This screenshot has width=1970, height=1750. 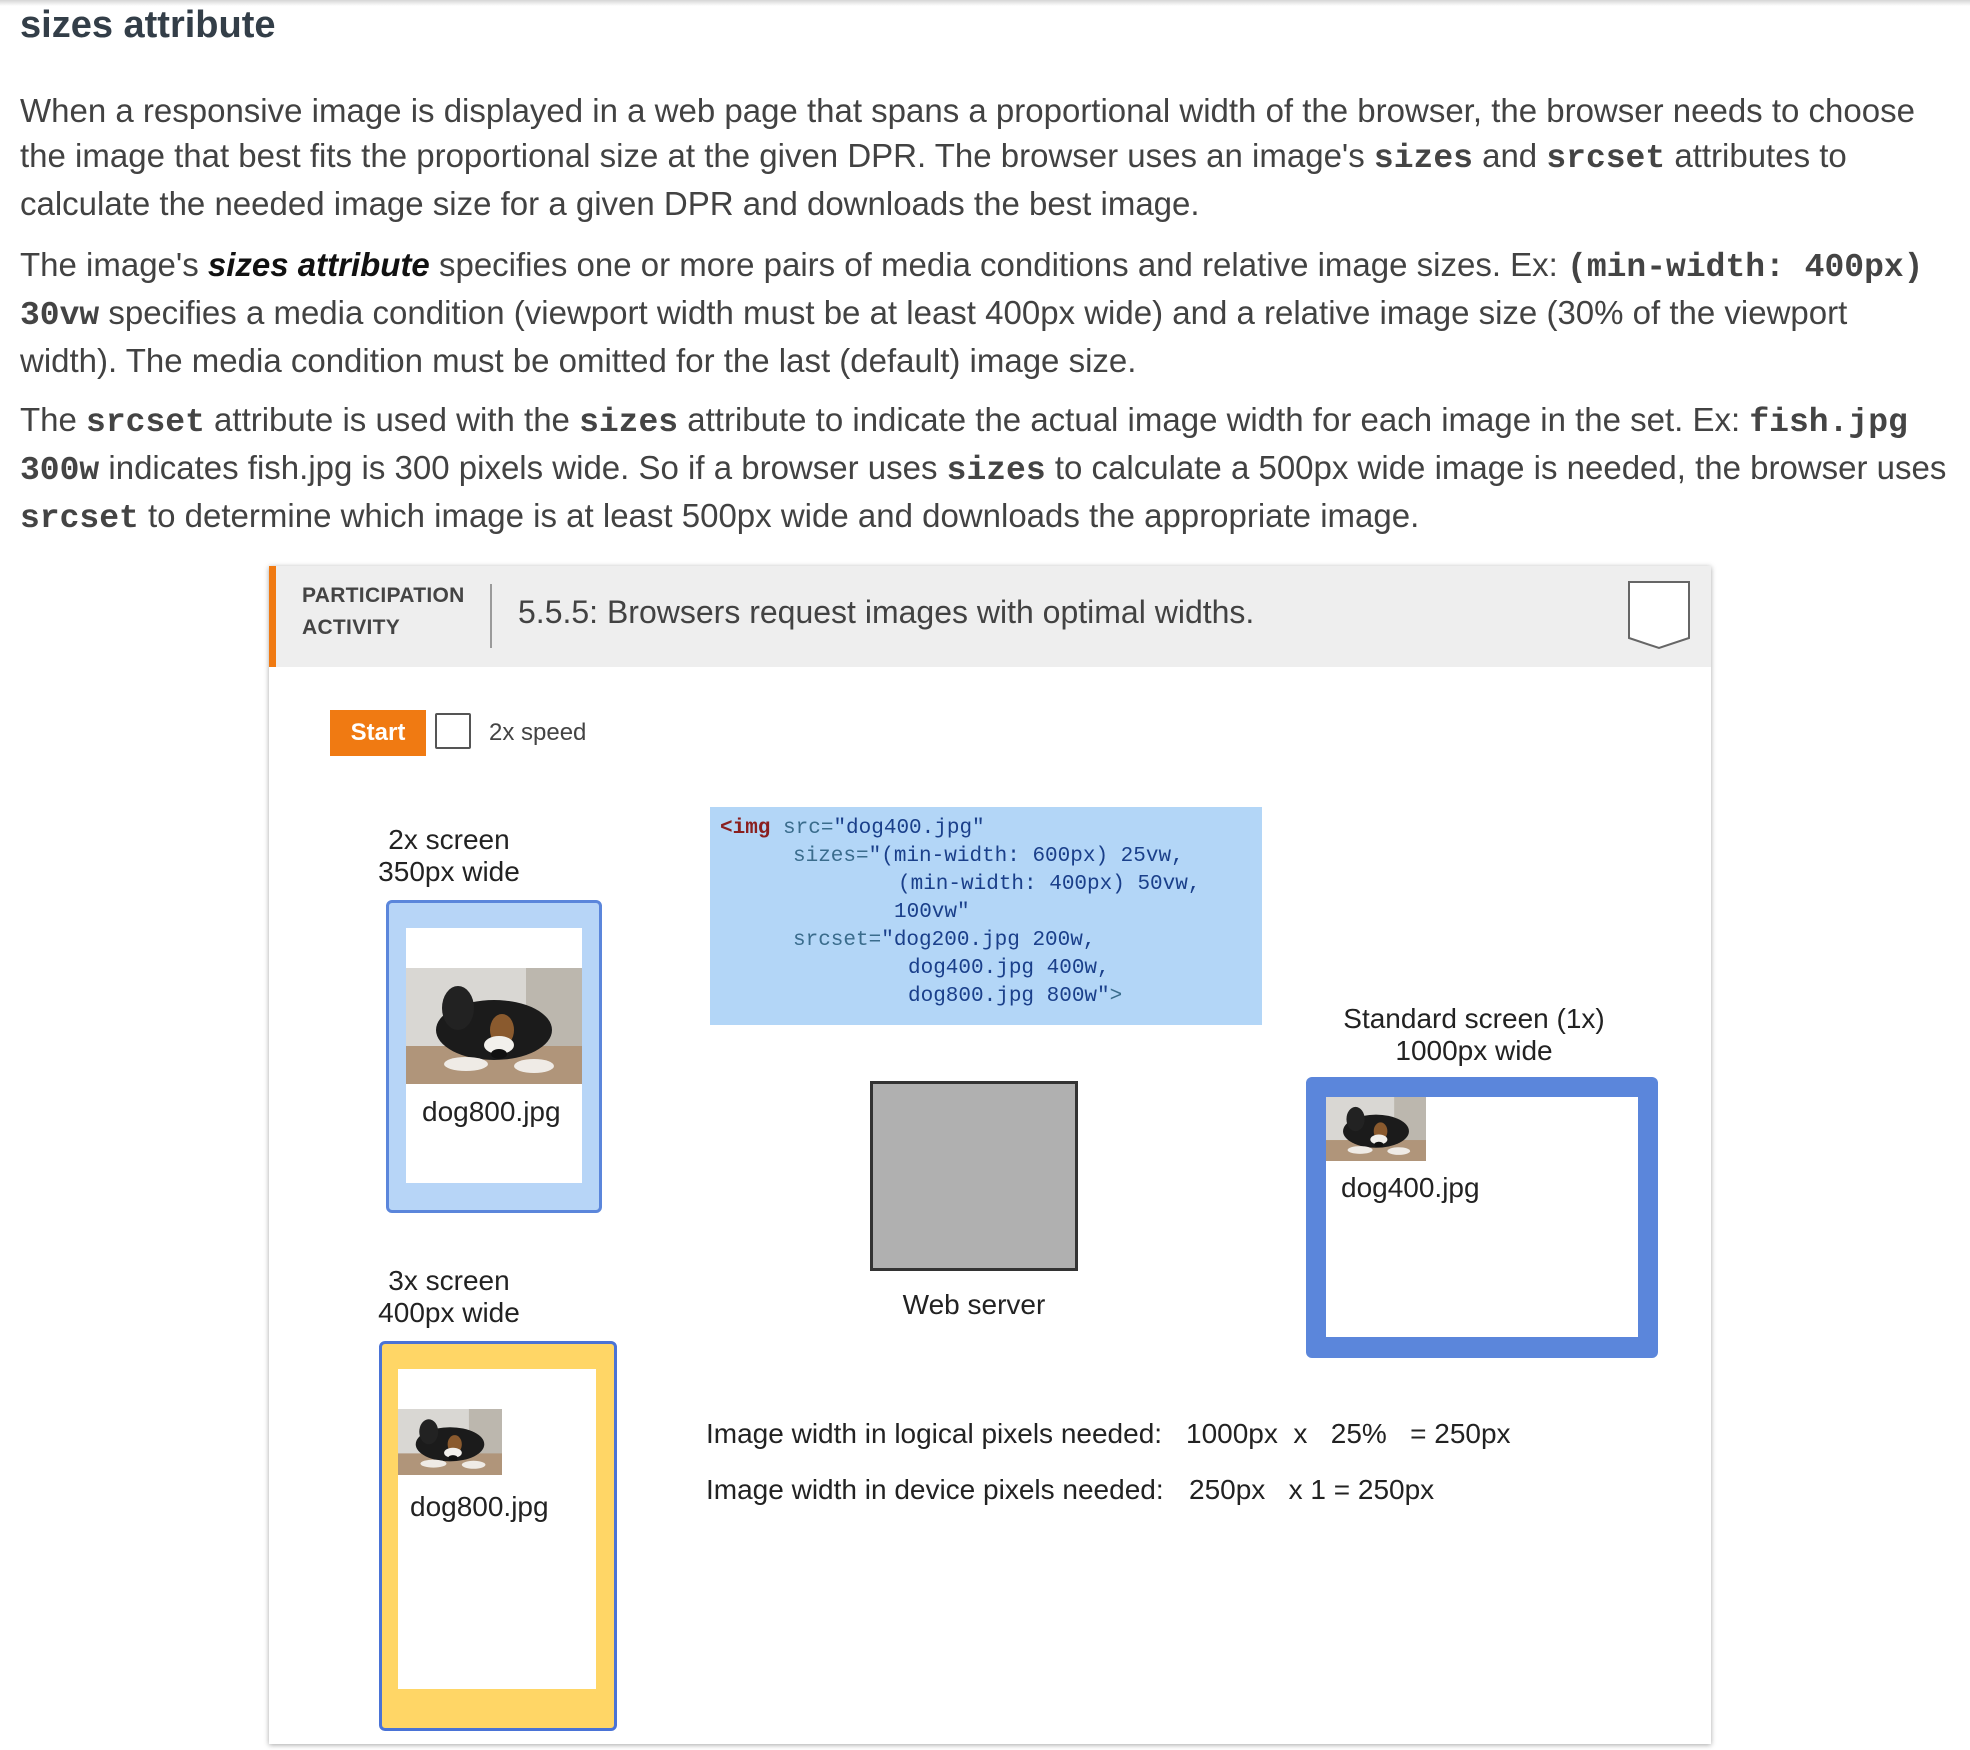 I want to click on screen-3x-filename: dog800.jpg, so click(x=479, y=1506).